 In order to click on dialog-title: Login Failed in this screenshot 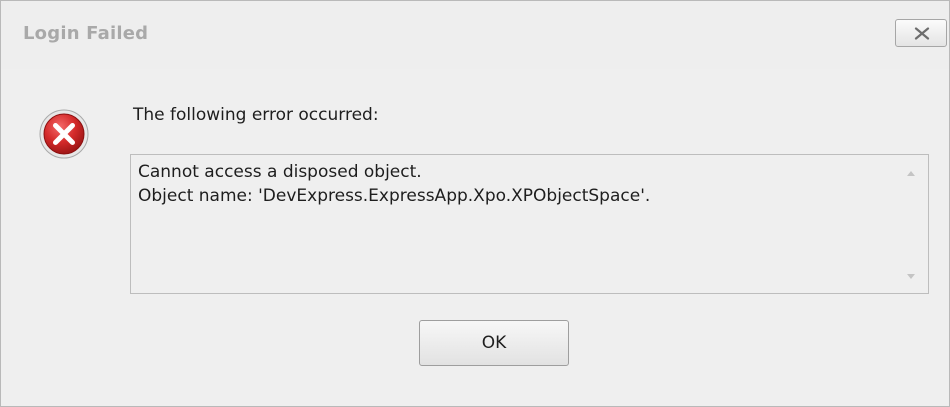, I will do `click(86, 33)`.